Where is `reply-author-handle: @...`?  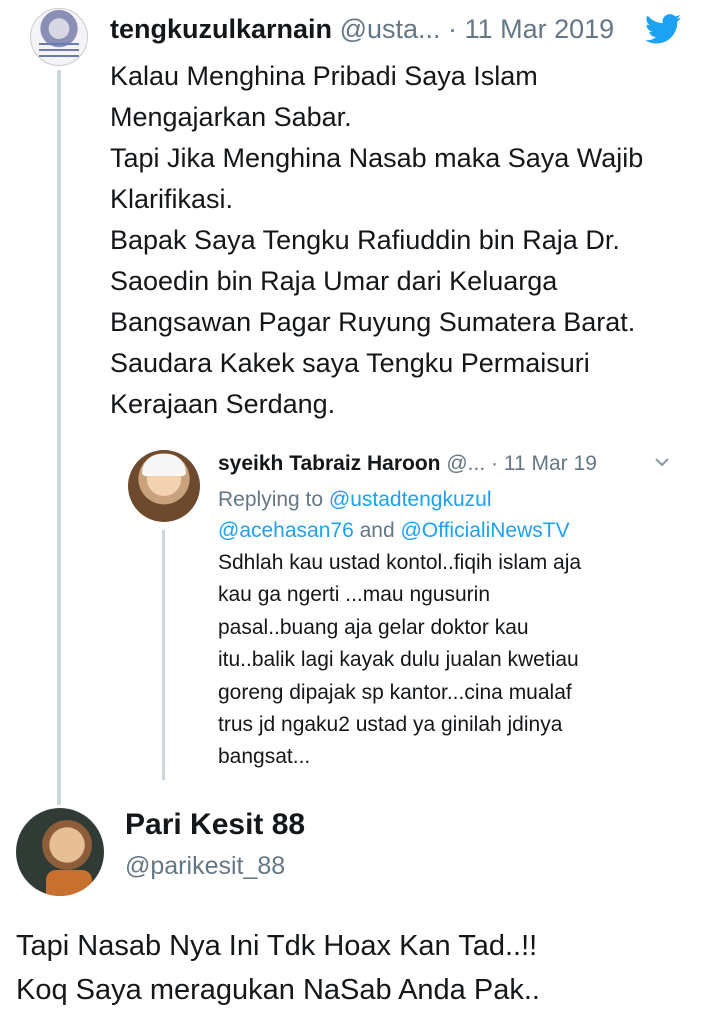
reply-author-handle: @... is located at coordinates (465, 463).